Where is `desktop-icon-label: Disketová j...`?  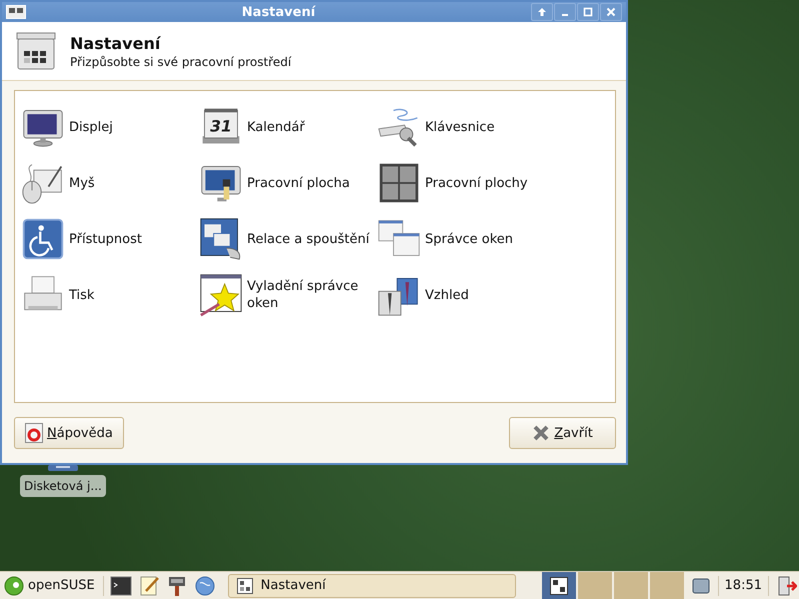
desktop-icon-label: Disketová j... is located at coordinates (63, 486).